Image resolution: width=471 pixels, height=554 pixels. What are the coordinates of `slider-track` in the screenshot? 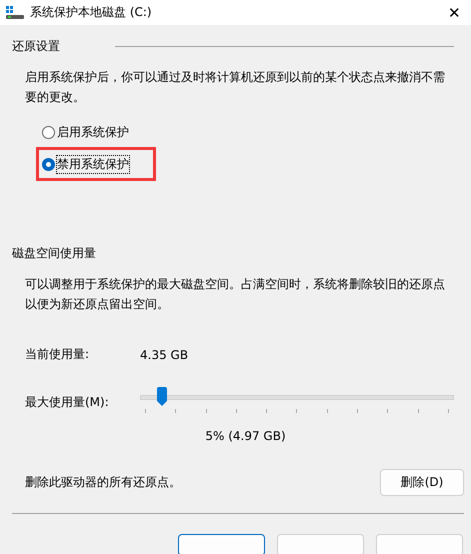 It's located at (297, 397).